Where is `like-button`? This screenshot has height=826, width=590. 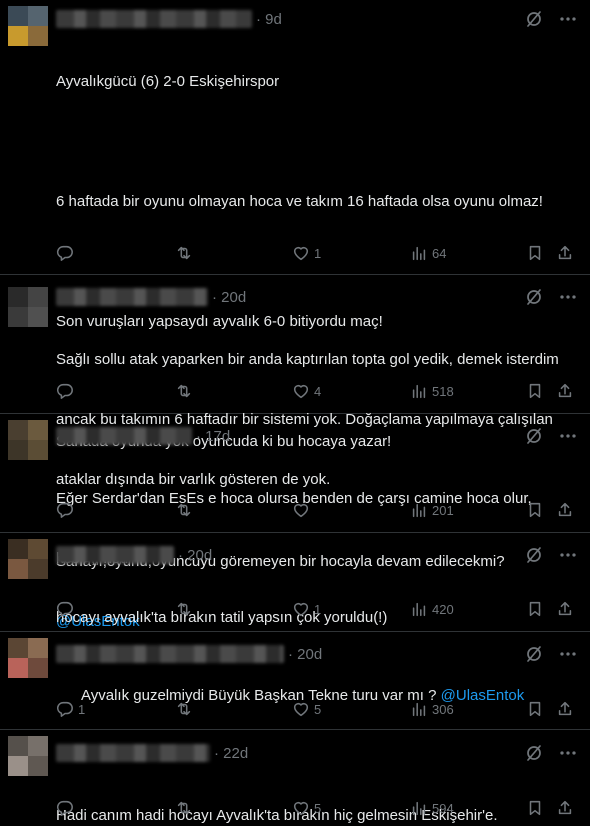 like-button is located at coordinates (303, 510).